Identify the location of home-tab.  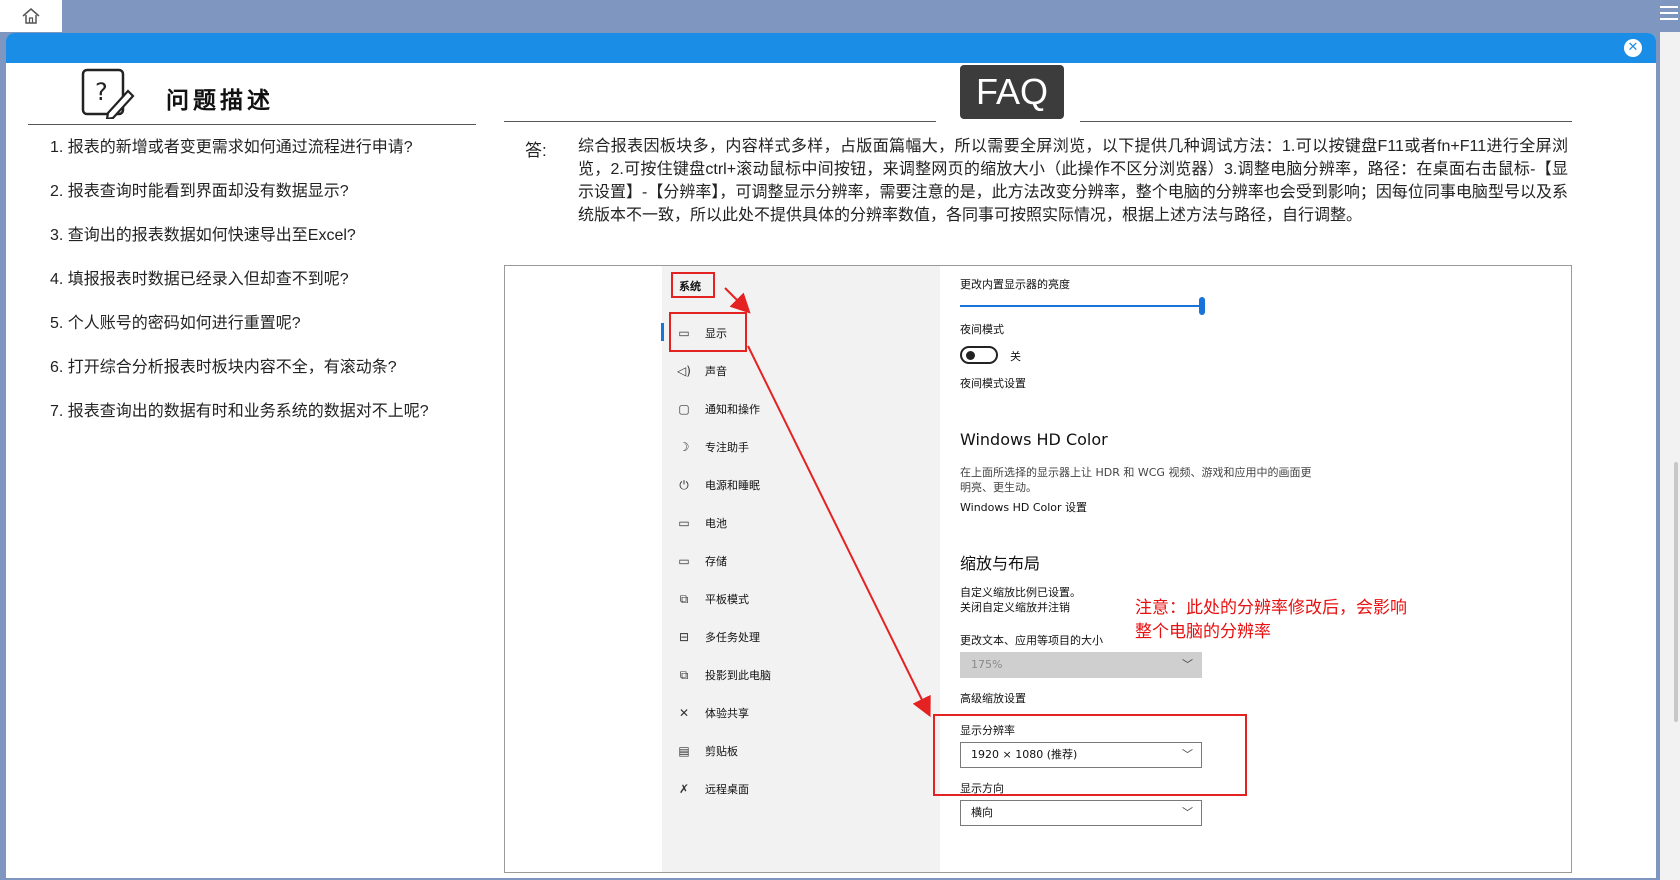
(31, 16).